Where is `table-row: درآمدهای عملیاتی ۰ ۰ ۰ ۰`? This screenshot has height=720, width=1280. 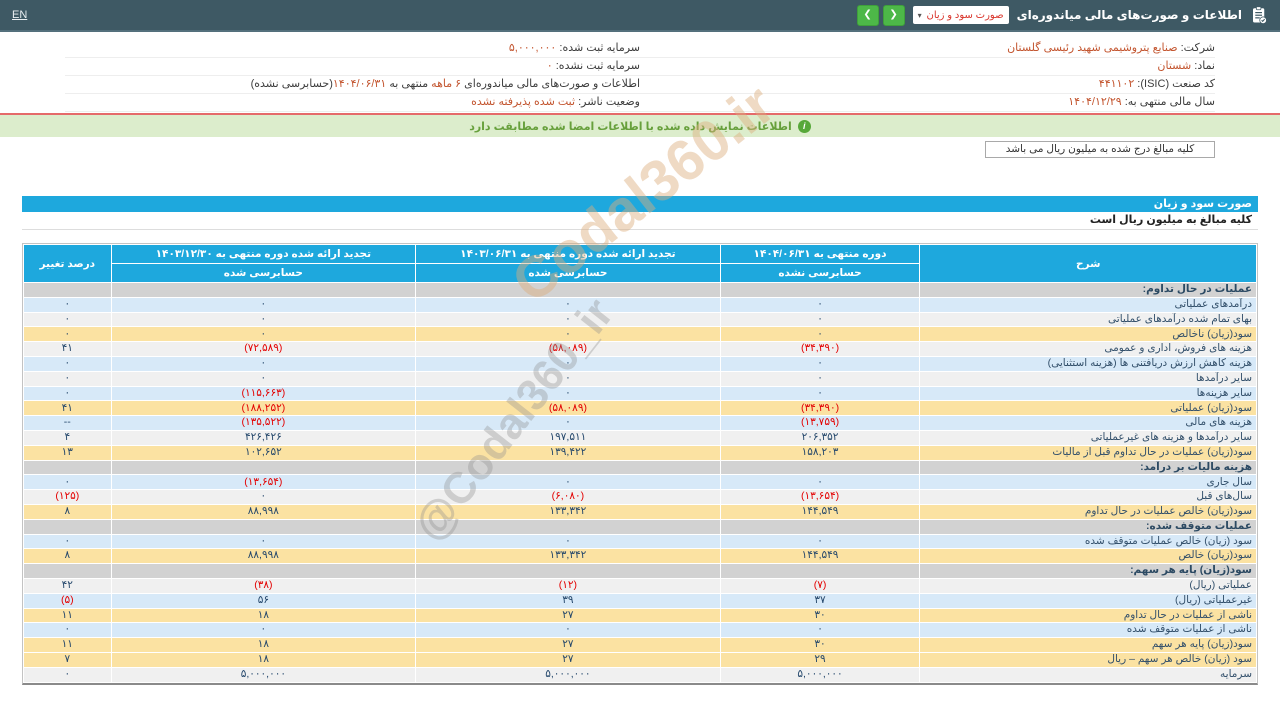 table-row: درآمدهای عملیاتی ۰ ۰ ۰ ۰ is located at coordinates (640, 304).